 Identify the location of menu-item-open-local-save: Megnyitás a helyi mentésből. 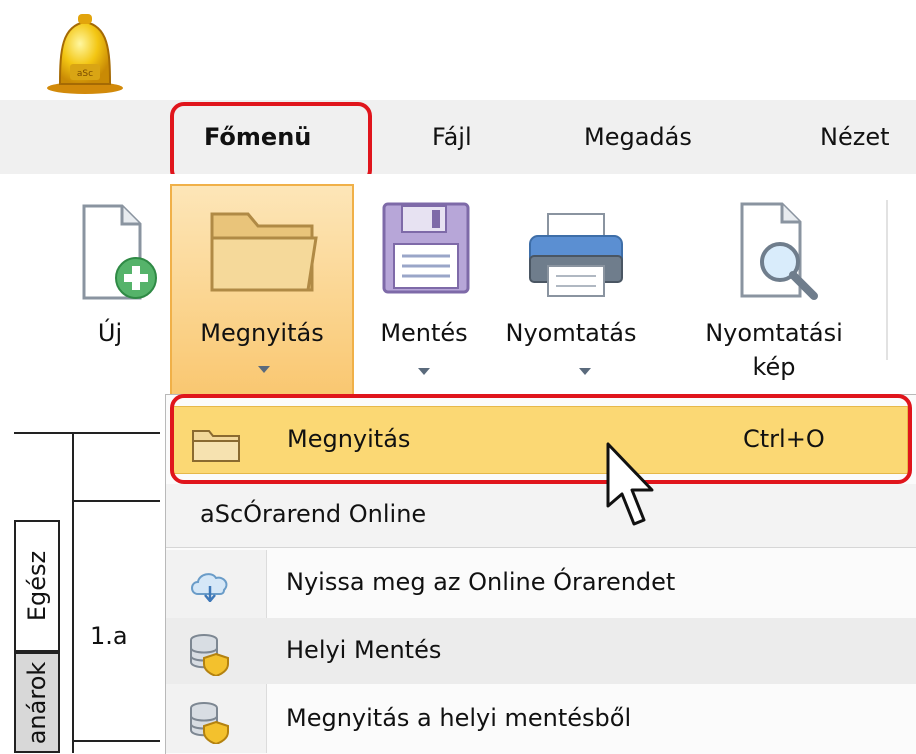
(541, 719).